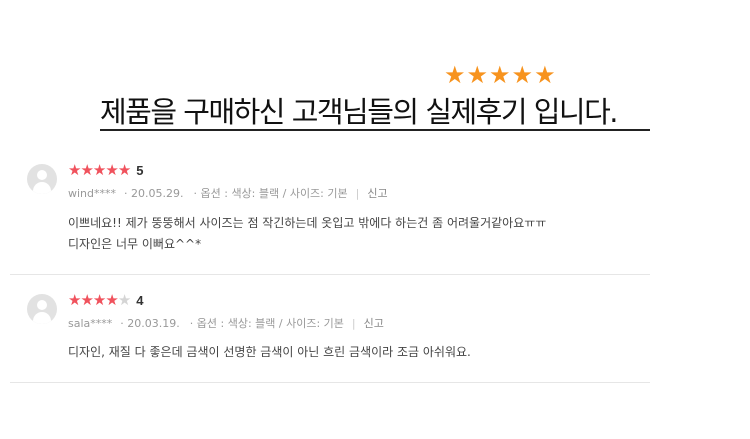  What do you see at coordinates (140, 170) in the screenshot?
I see `rating-score: 5` at bounding box center [140, 170].